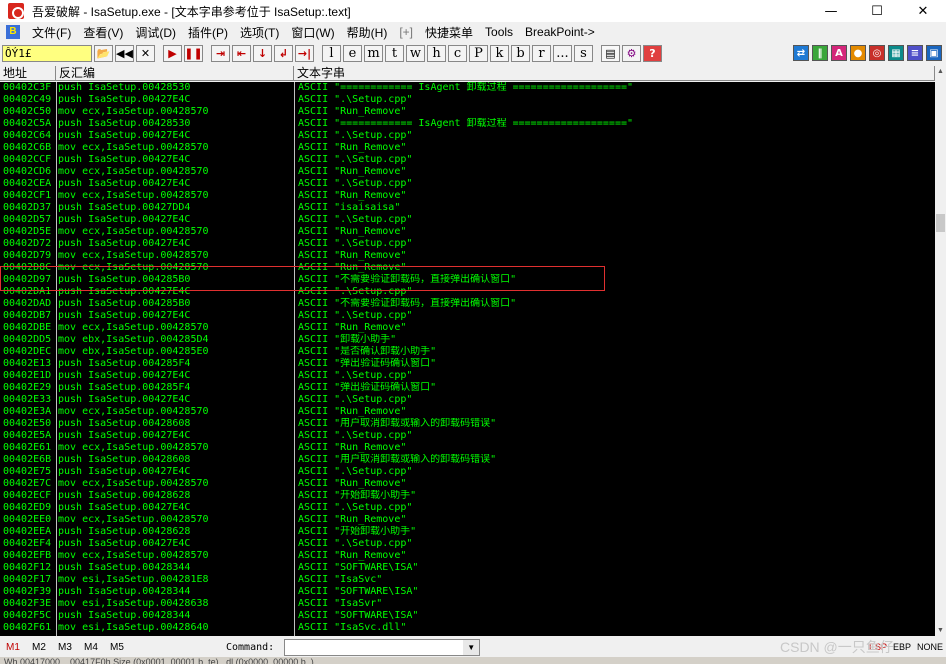 This screenshot has width=946, height=664. What do you see at coordinates (631, 53) in the screenshot?
I see `appearance-icon: ⚙` at bounding box center [631, 53].